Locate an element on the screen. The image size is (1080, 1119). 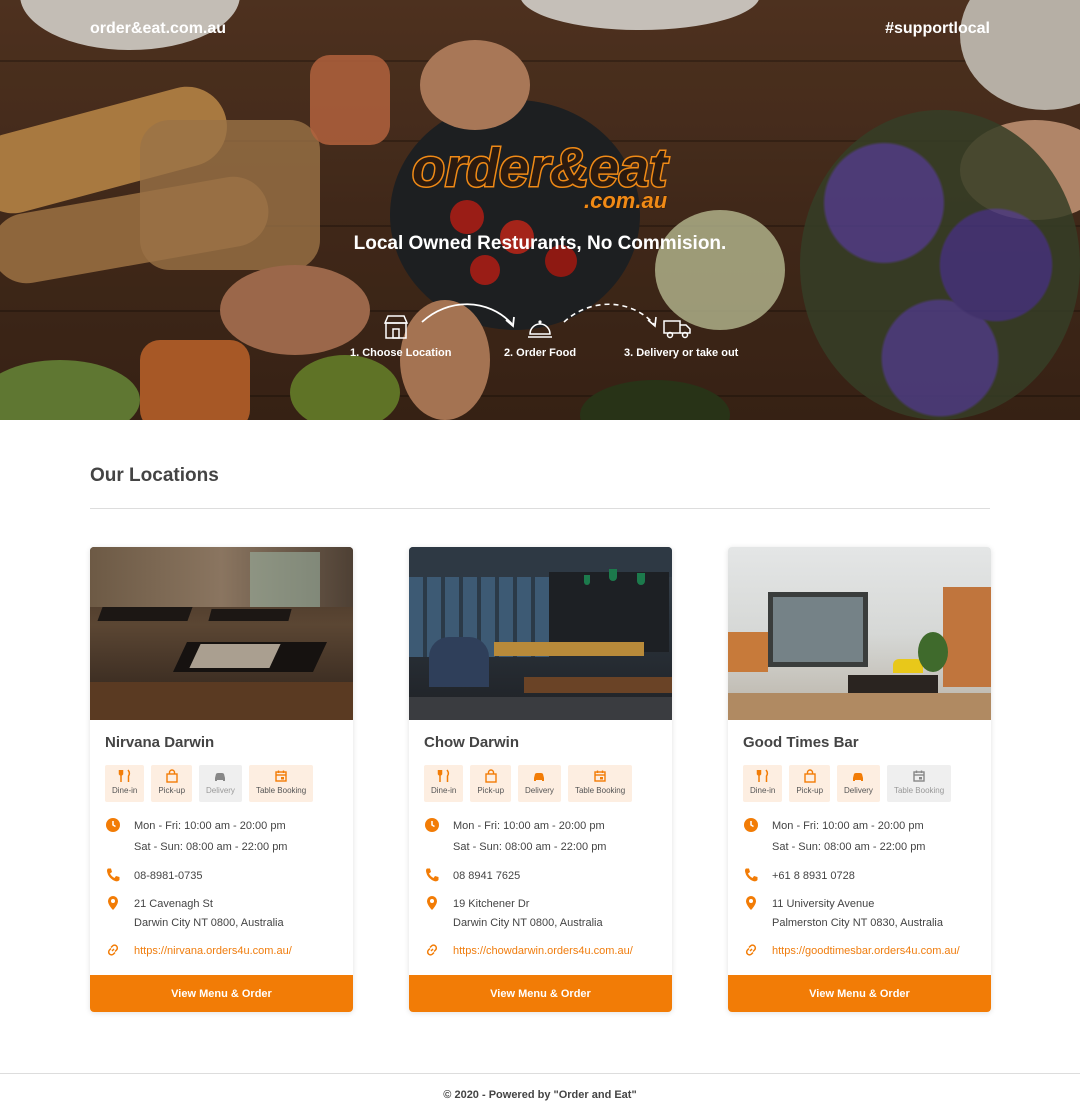
delivery-truck-icon is located at coordinates (677, 329).